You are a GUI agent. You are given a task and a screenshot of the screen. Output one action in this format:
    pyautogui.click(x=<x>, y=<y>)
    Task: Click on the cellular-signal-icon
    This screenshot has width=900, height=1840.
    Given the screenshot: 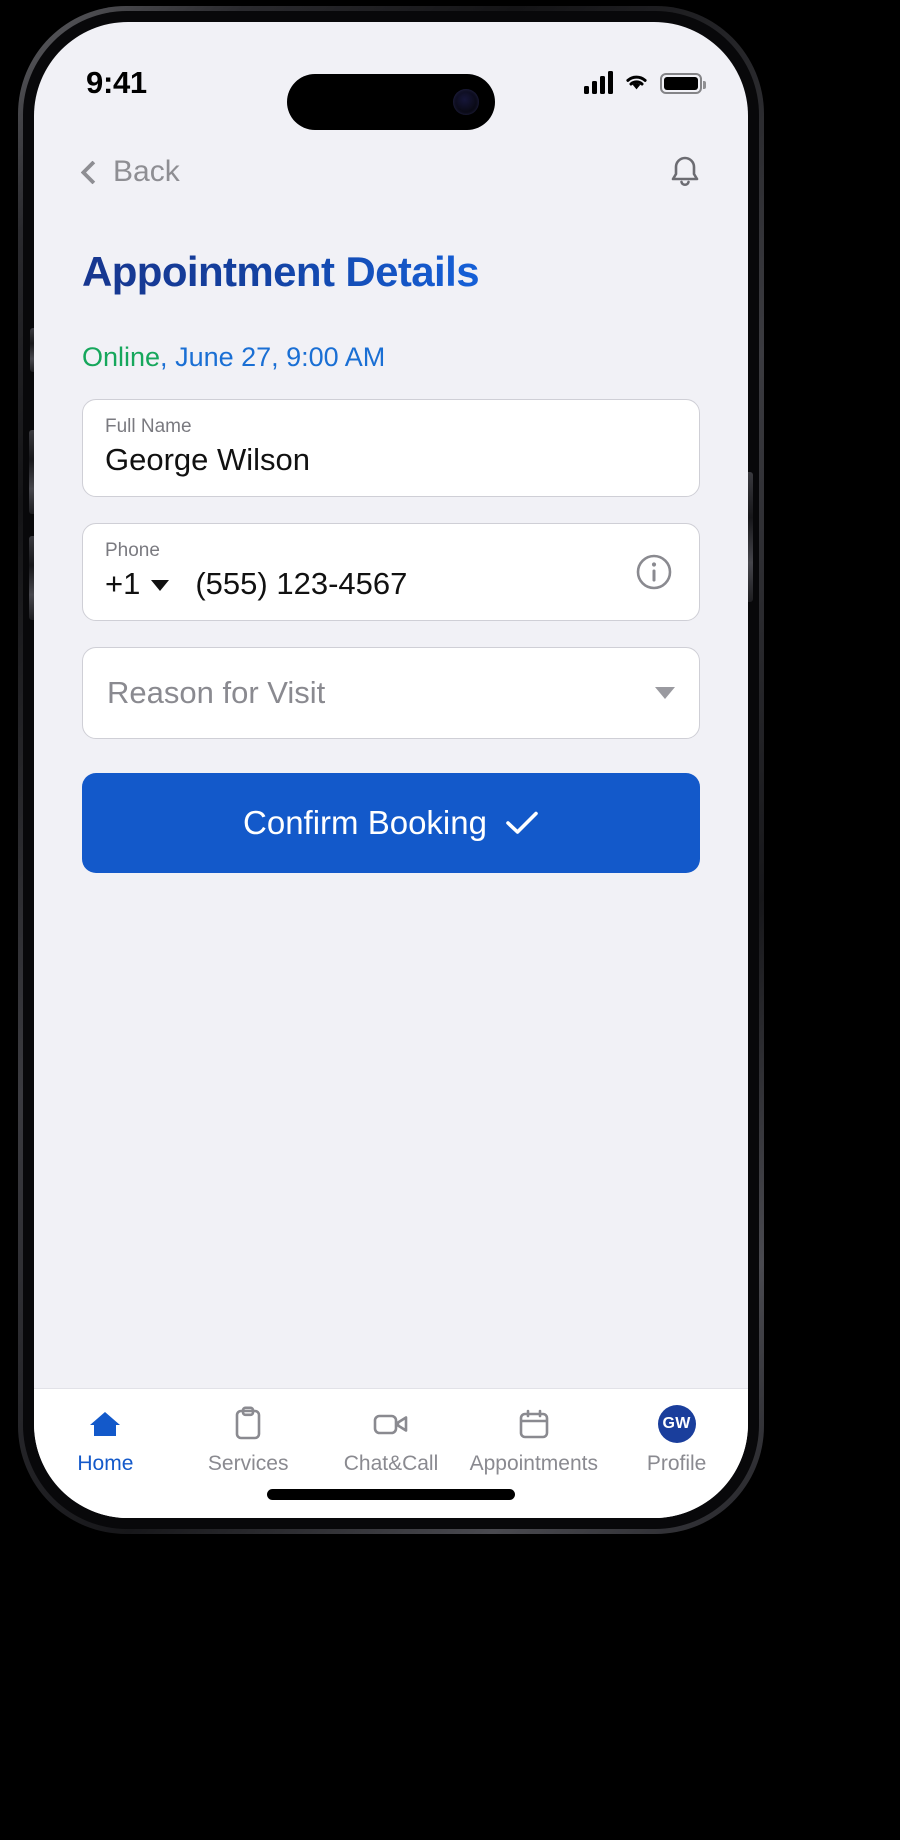 What is the action you would take?
    pyautogui.click(x=598, y=82)
    